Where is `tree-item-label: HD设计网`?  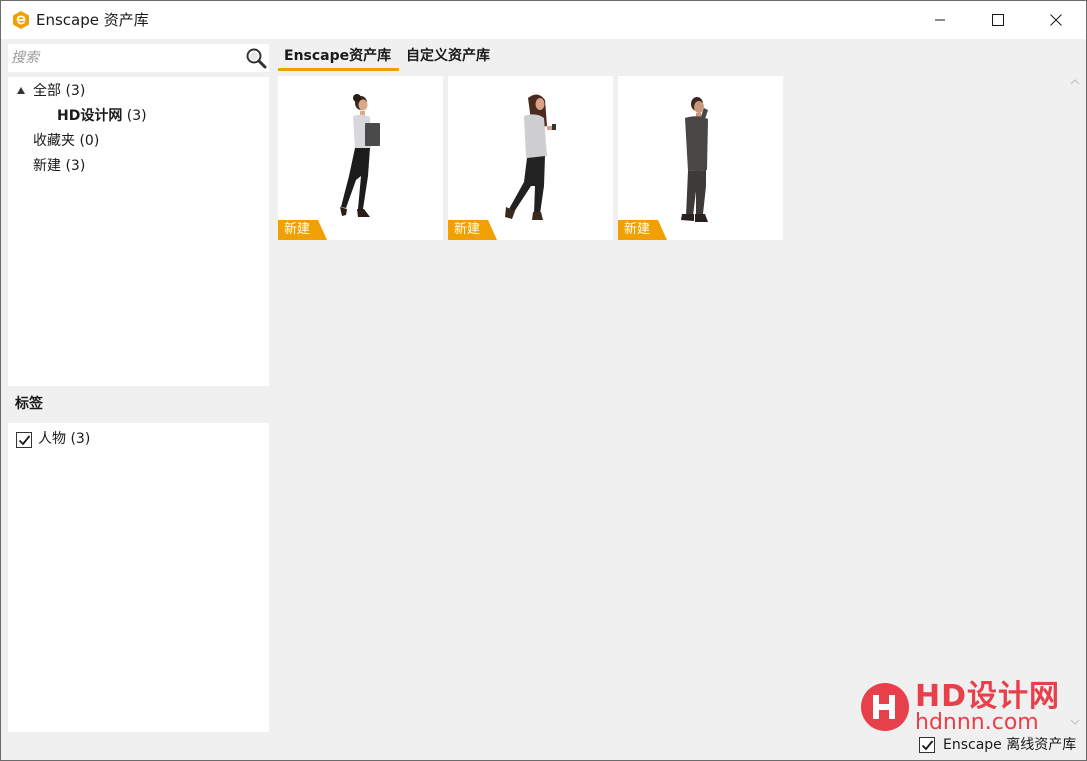 tree-item-label: HD设计网 is located at coordinates (90, 116).